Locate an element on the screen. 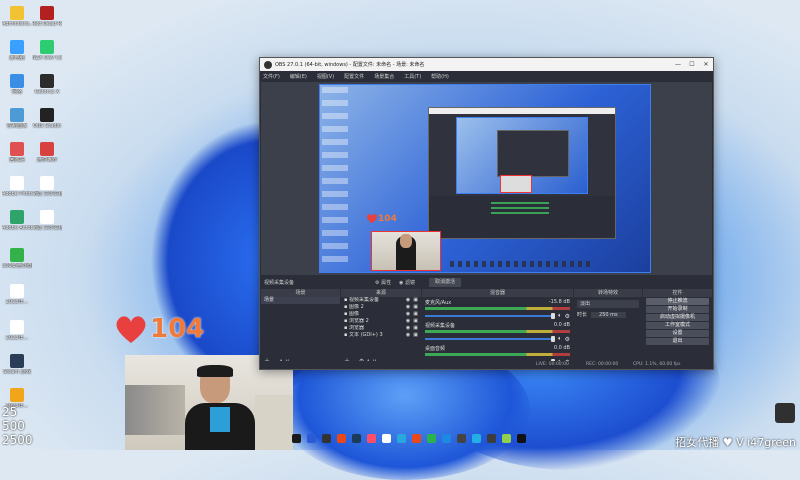  minimize-button: — is located at coordinates (678, 64).